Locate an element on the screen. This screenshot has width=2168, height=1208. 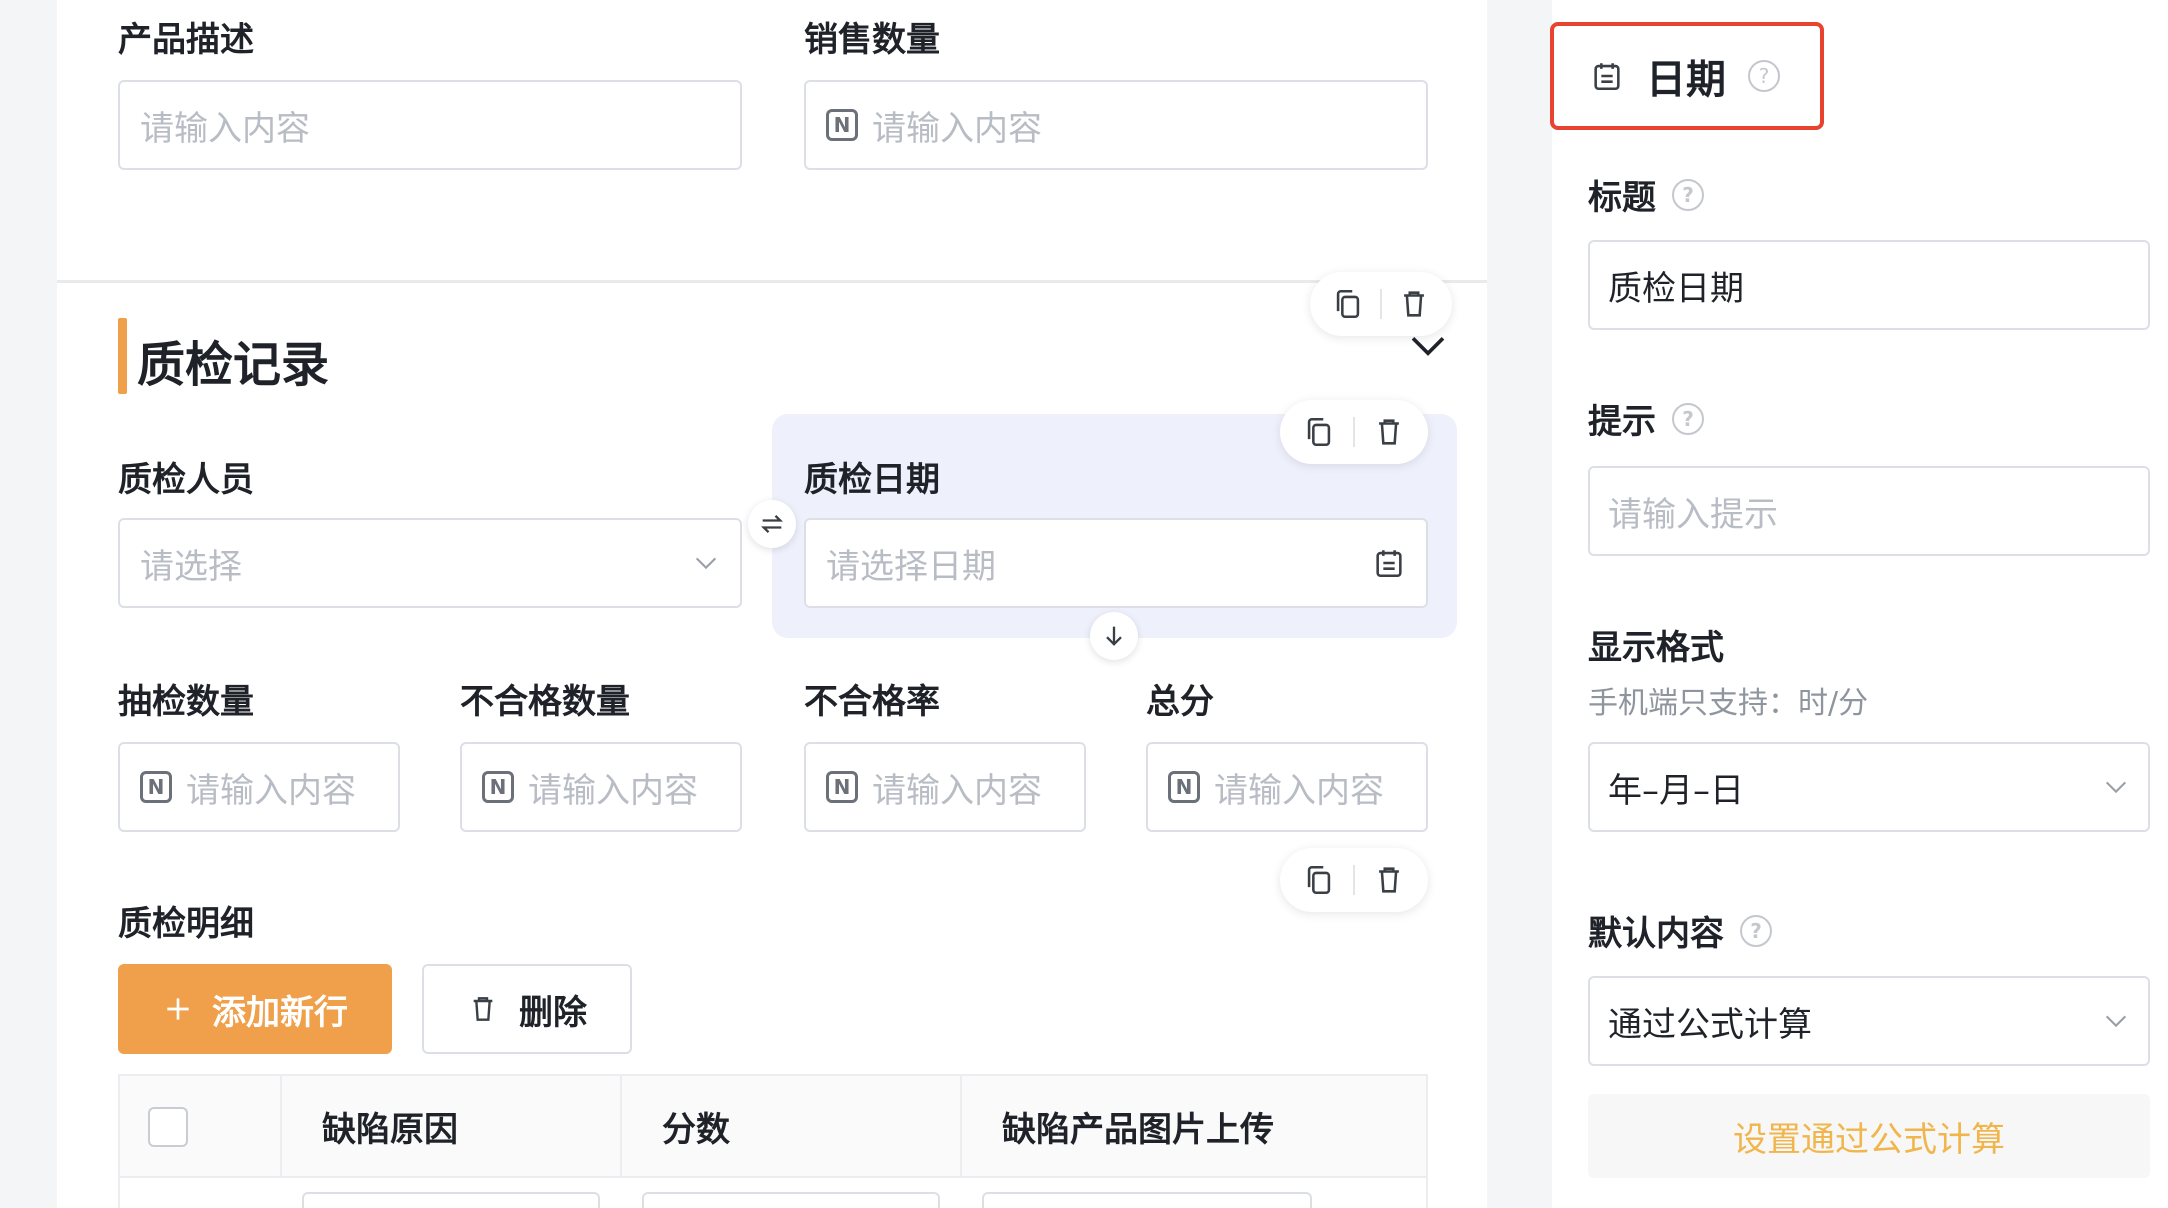
format-subtext: 手机端只支持：时/分 is located at coordinates (1728, 703).